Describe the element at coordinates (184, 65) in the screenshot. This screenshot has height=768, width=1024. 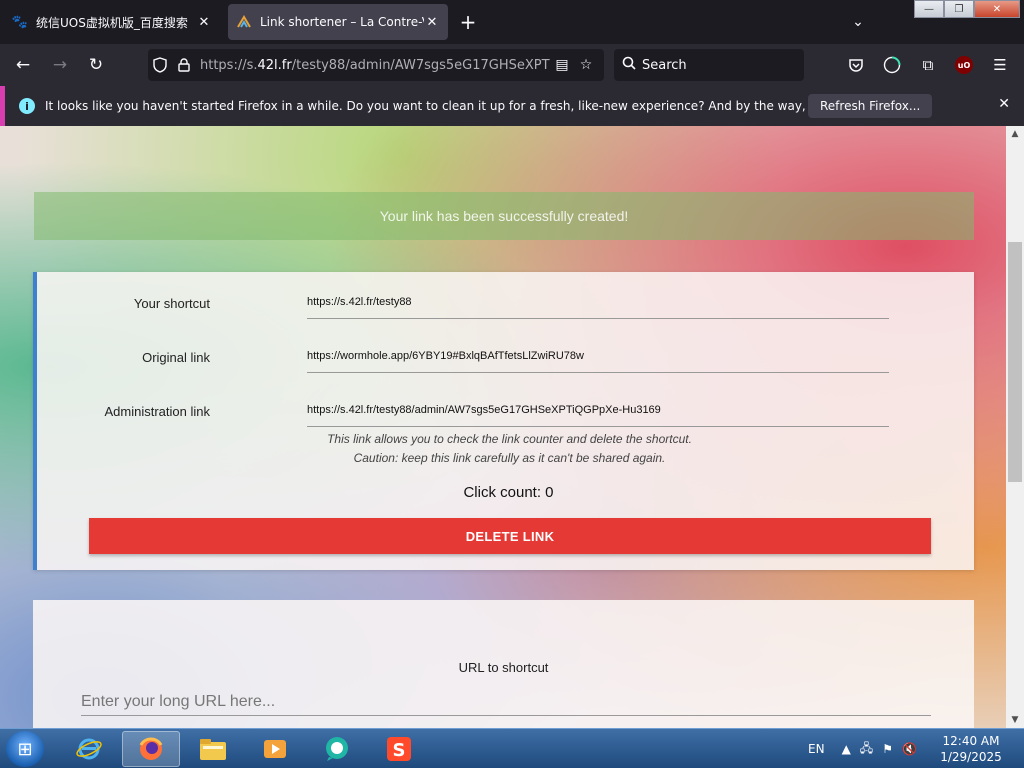
I see `lock-icon` at that location.